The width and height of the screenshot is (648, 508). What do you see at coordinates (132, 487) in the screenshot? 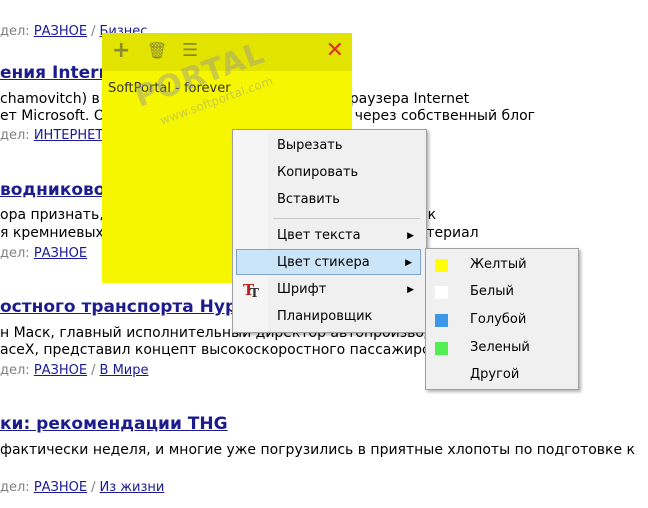
I see `subcategory-link: Из жизни` at bounding box center [132, 487].